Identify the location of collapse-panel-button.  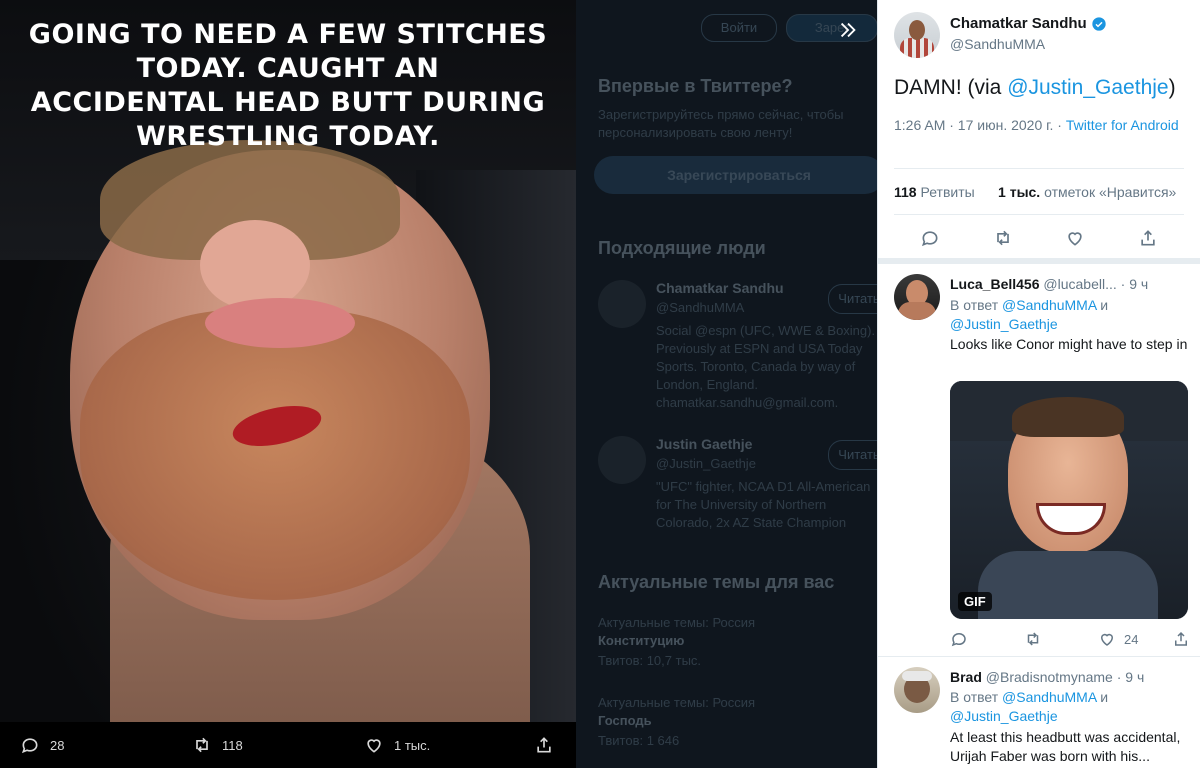
(848, 30).